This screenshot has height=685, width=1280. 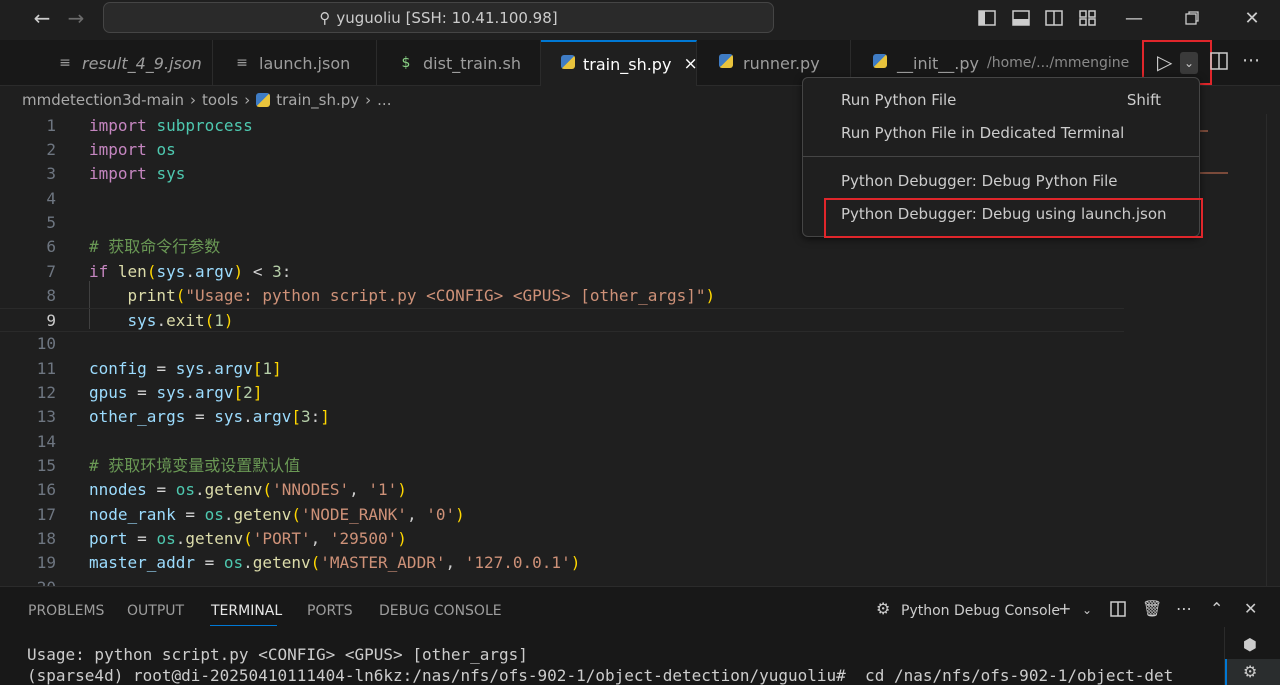 I want to click on tab-result-4-9-json: ≡ result_4_9.json, so click(x=124, y=63).